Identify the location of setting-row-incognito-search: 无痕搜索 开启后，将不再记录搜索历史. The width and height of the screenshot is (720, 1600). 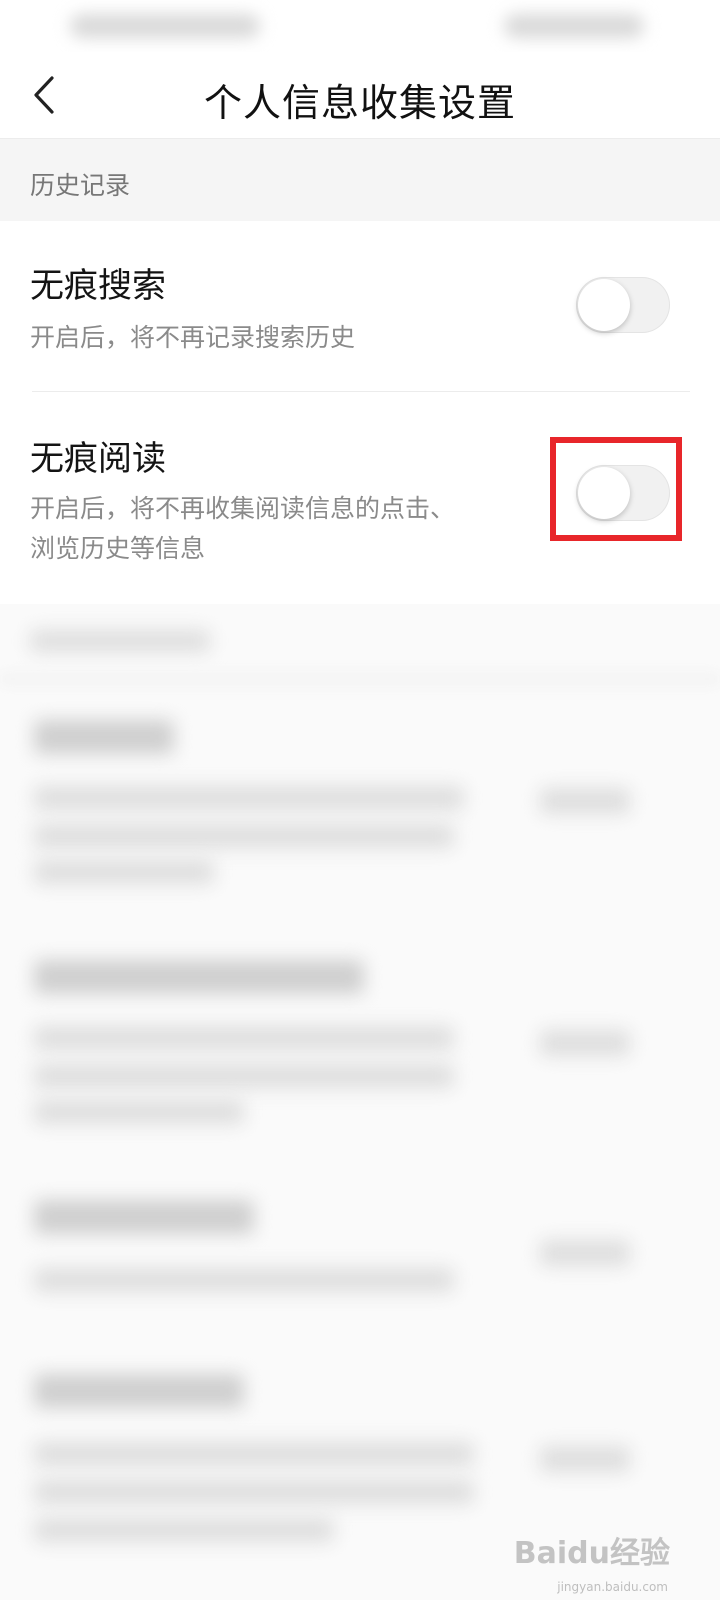
(360, 307).